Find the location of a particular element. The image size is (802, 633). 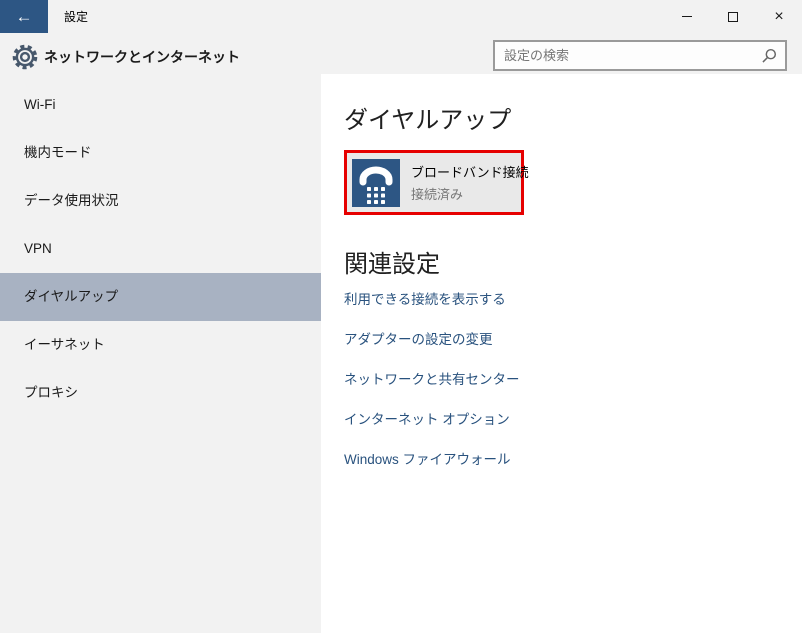

maximize-icon is located at coordinates (733, 16).